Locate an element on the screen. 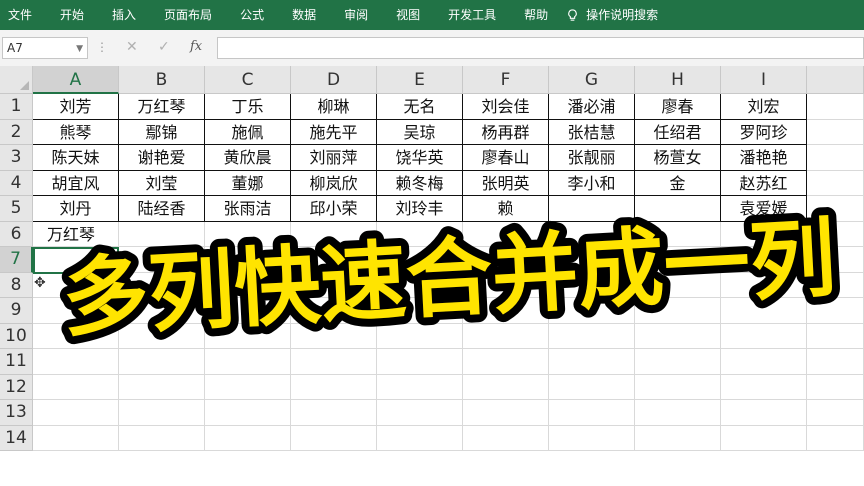 Image resolution: width=864 pixels, height=486 pixels. cell-f3: 廖春山 is located at coordinates (506, 158).